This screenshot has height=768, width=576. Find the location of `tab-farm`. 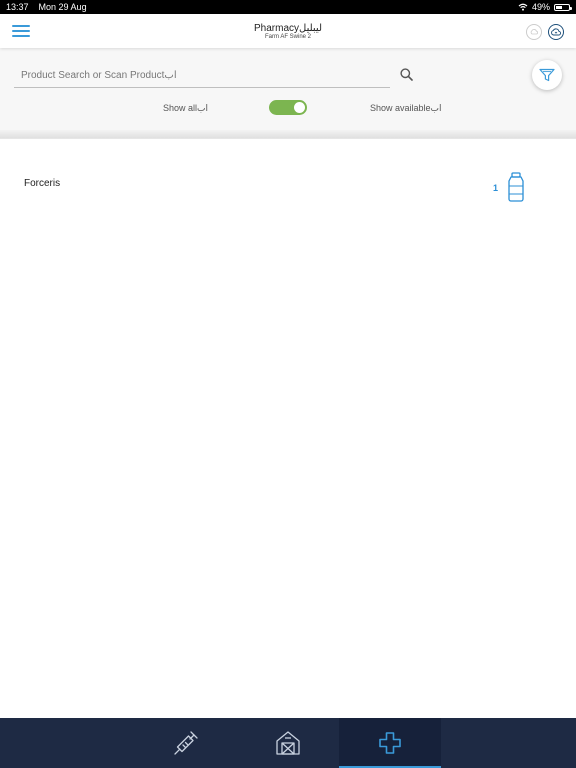

tab-farm is located at coordinates (288, 743).